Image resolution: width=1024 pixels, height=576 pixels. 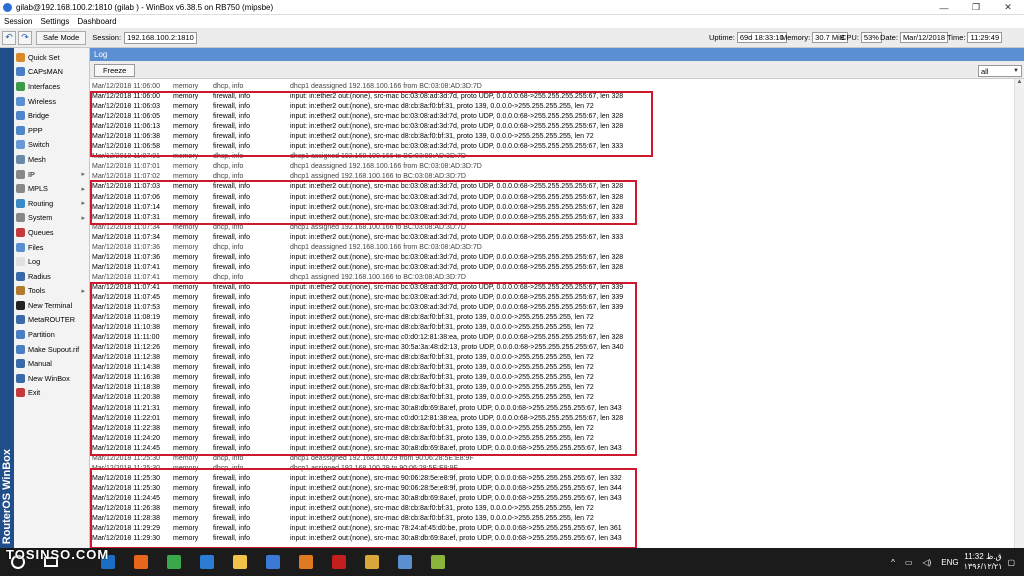 I want to click on safe-mode-button: Safe Mode, so click(x=61, y=37).